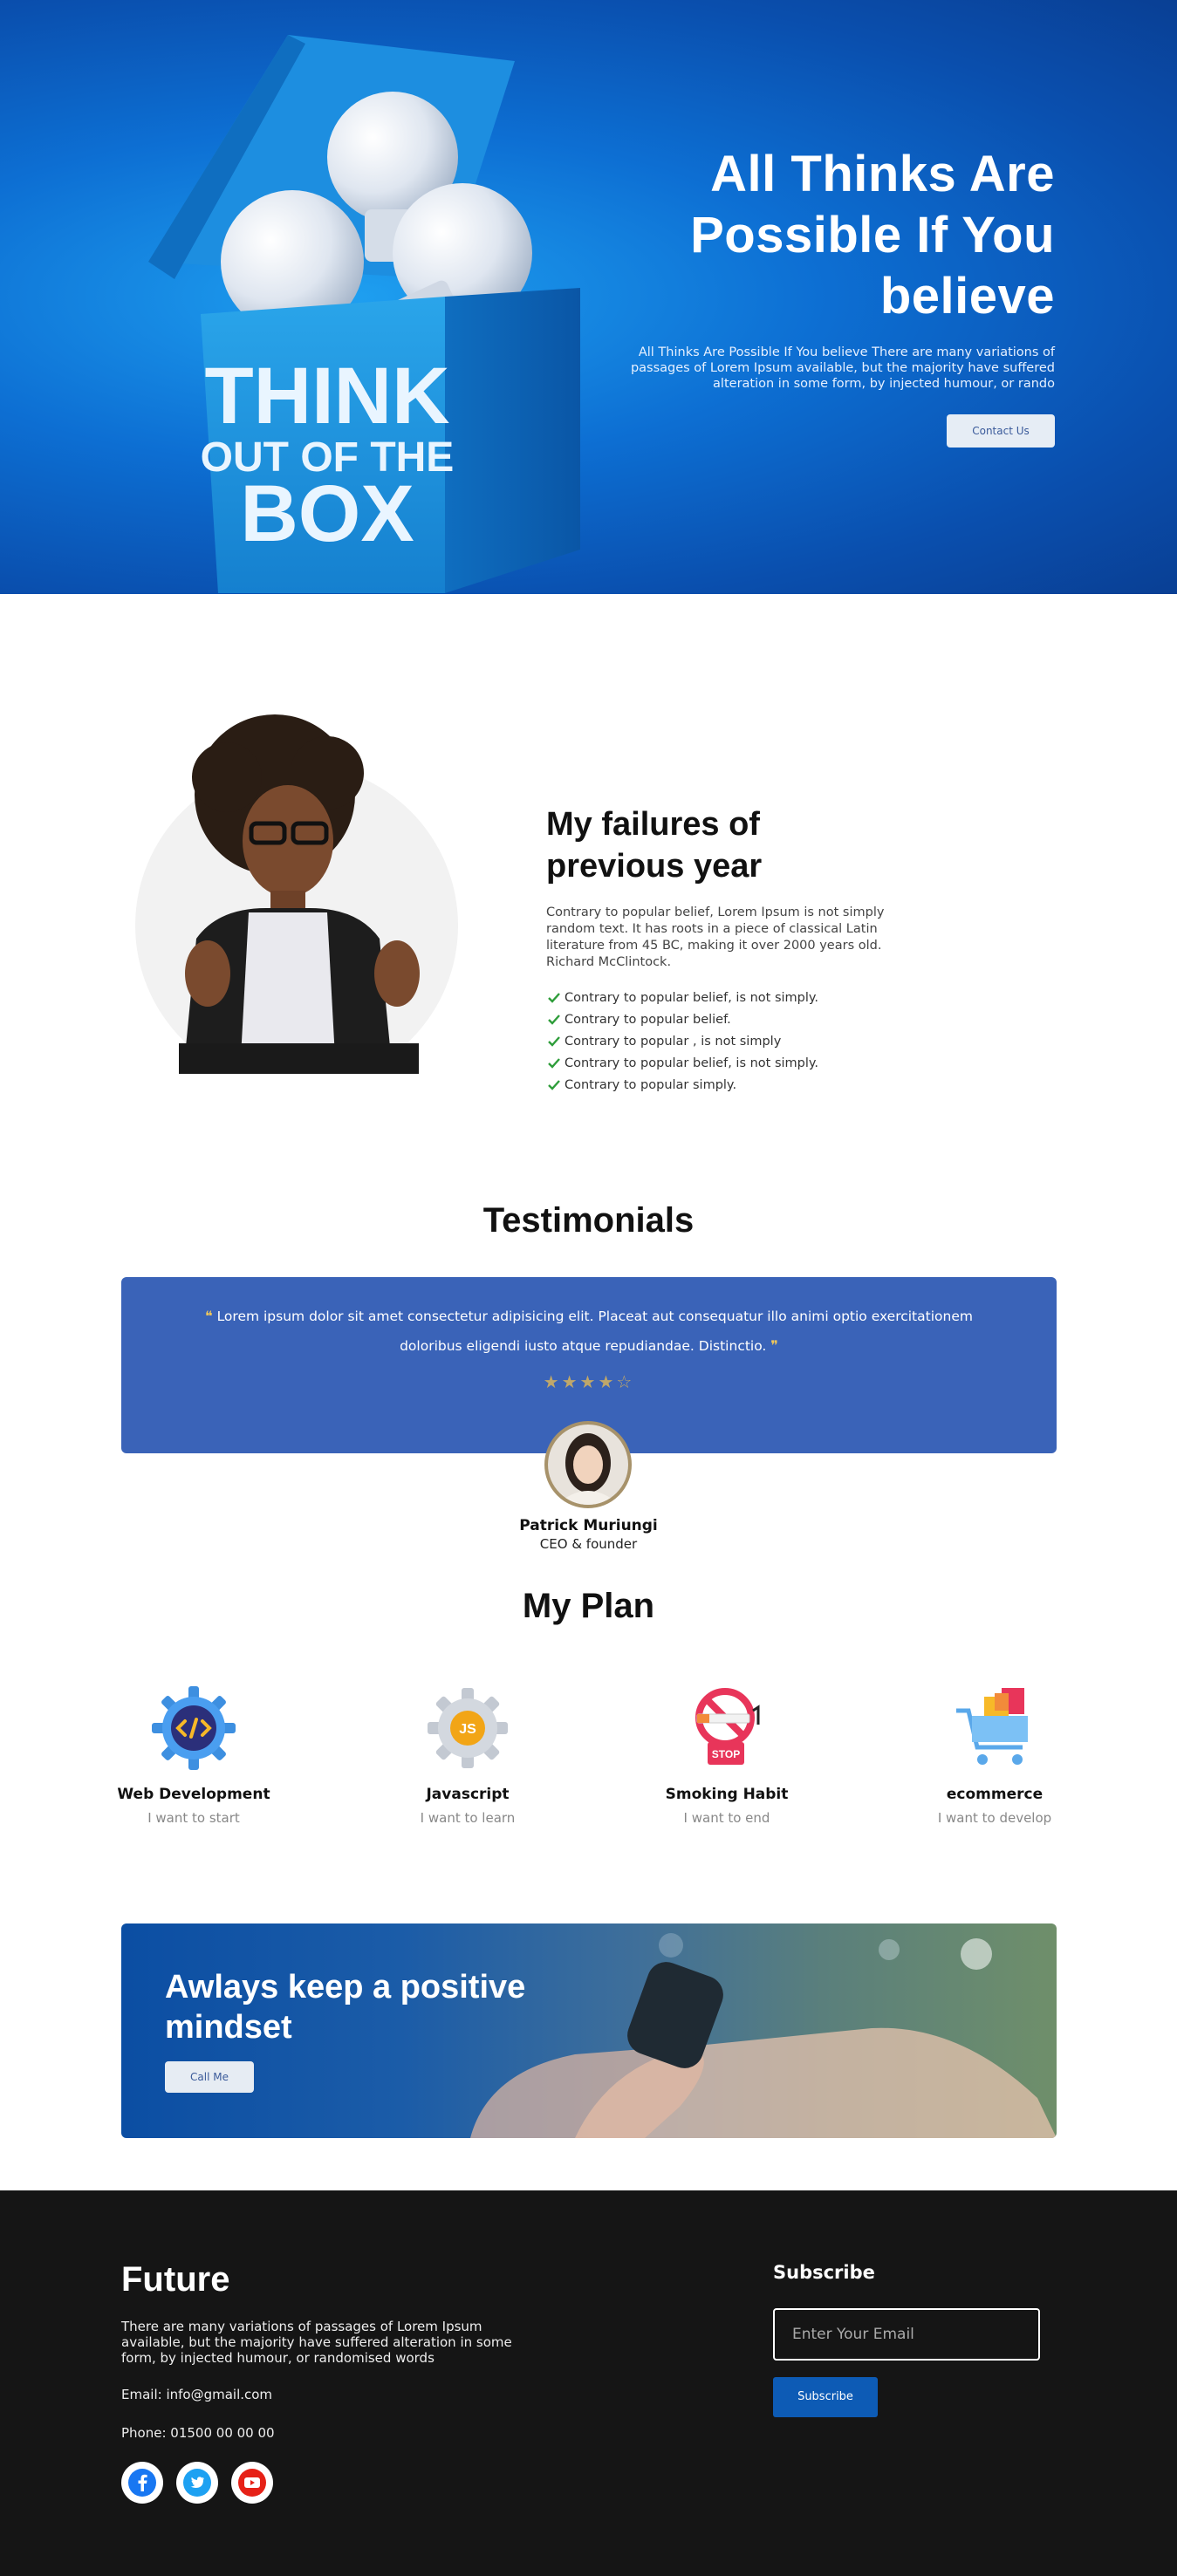 The image size is (1177, 2576). What do you see at coordinates (228, 2027) in the screenshot?
I see `banner-title-line: mindset` at bounding box center [228, 2027].